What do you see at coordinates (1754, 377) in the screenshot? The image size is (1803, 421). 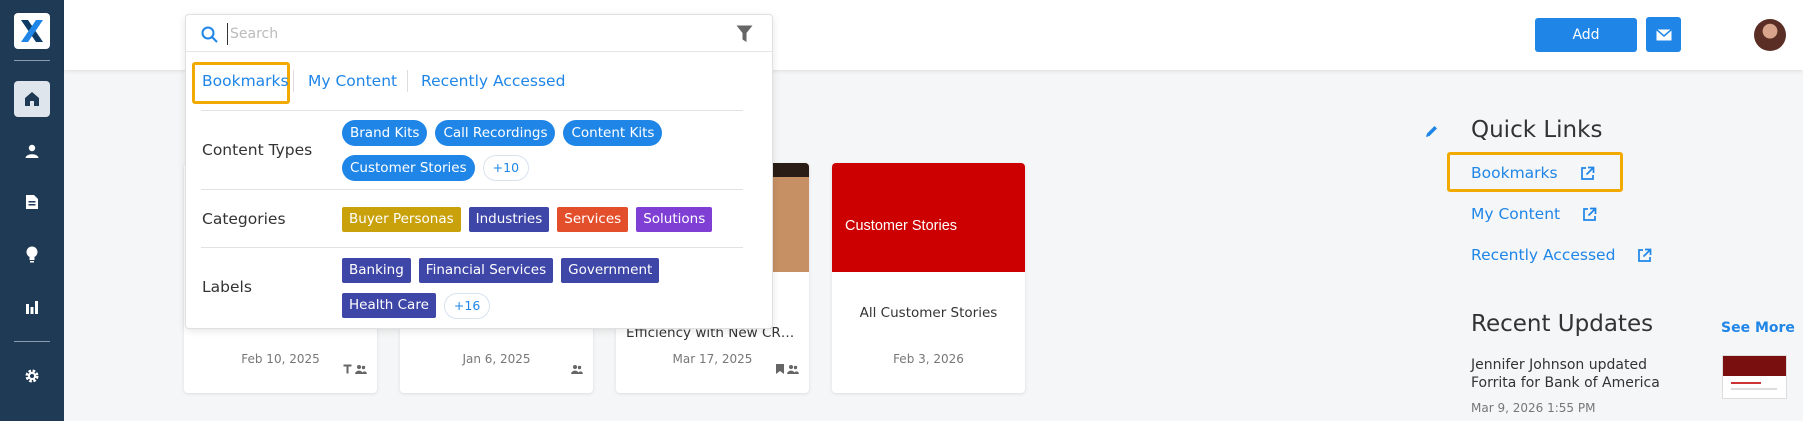 I see `recent-update-thumbnail` at bounding box center [1754, 377].